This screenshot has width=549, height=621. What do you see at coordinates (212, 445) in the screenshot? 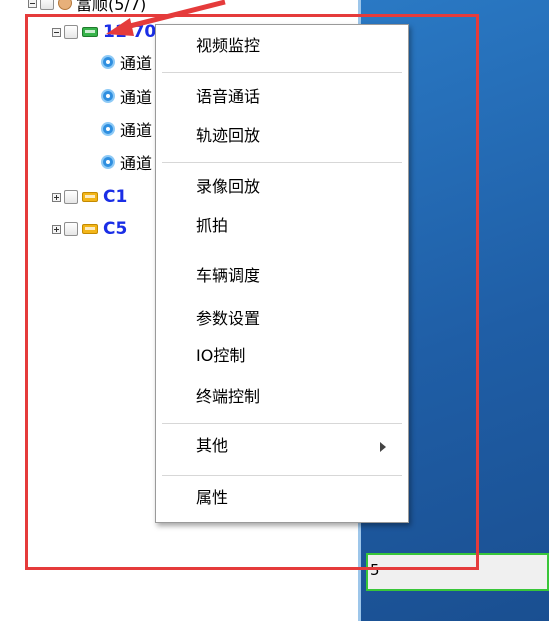
I see `menu-item-other-label: 其他` at bounding box center [212, 445].